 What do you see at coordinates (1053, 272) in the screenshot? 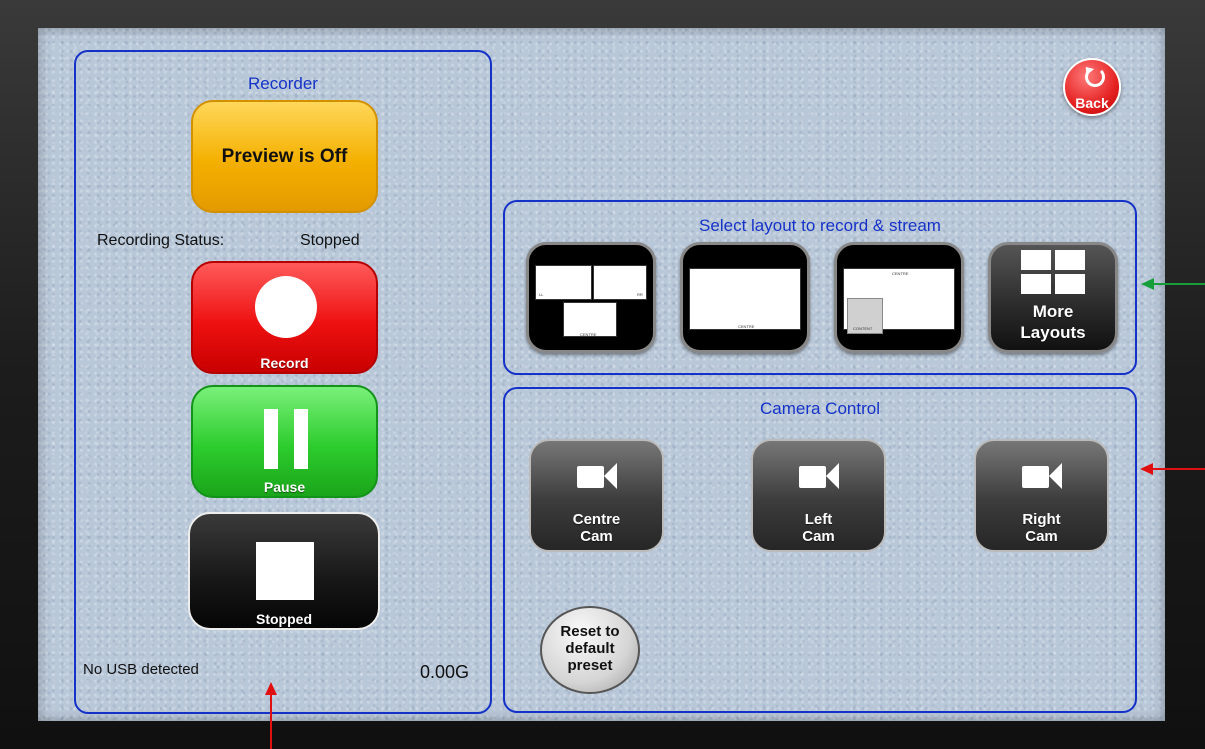
I see `grid-icon` at bounding box center [1053, 272].